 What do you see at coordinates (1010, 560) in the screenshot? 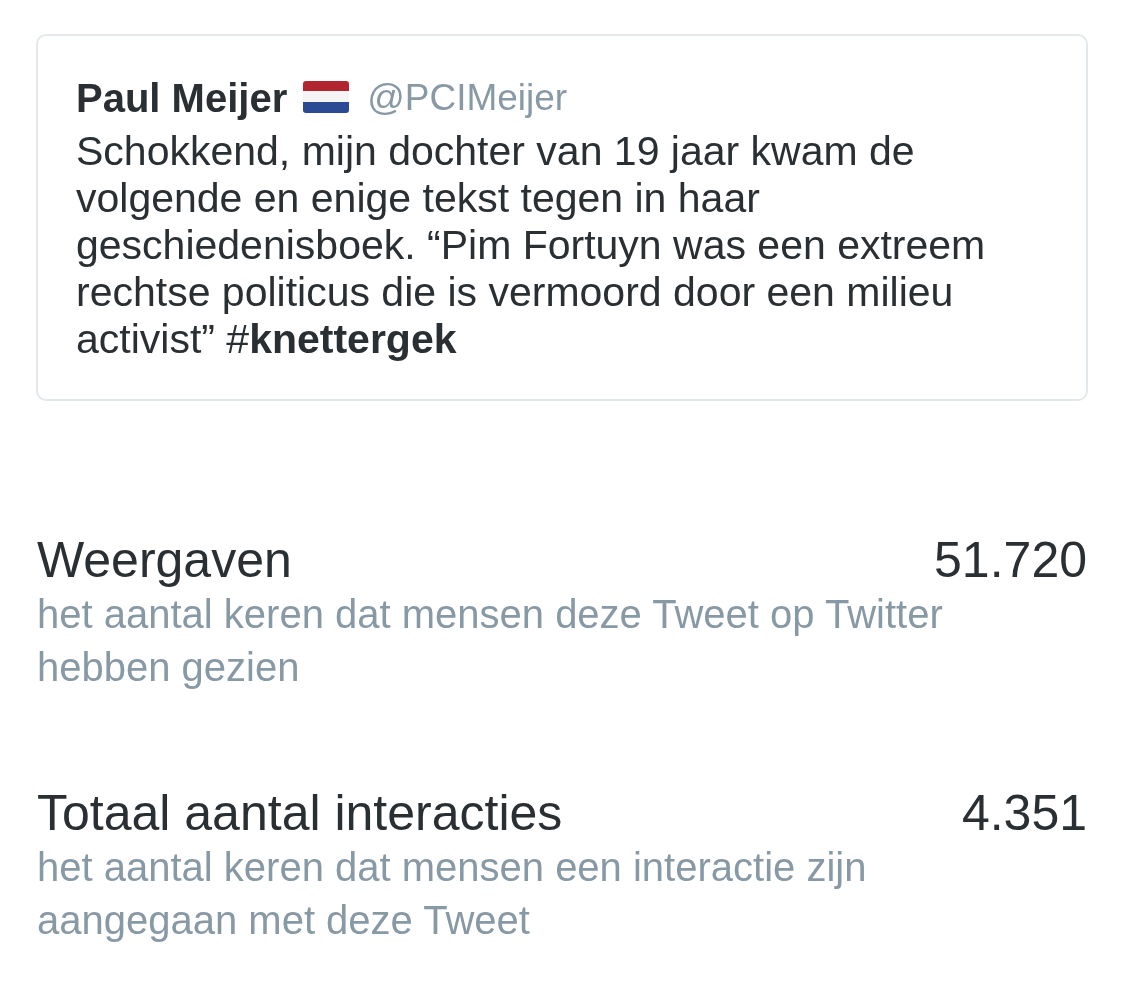
I see `stat-value: 51.720` at bounding box center [1010, 560].